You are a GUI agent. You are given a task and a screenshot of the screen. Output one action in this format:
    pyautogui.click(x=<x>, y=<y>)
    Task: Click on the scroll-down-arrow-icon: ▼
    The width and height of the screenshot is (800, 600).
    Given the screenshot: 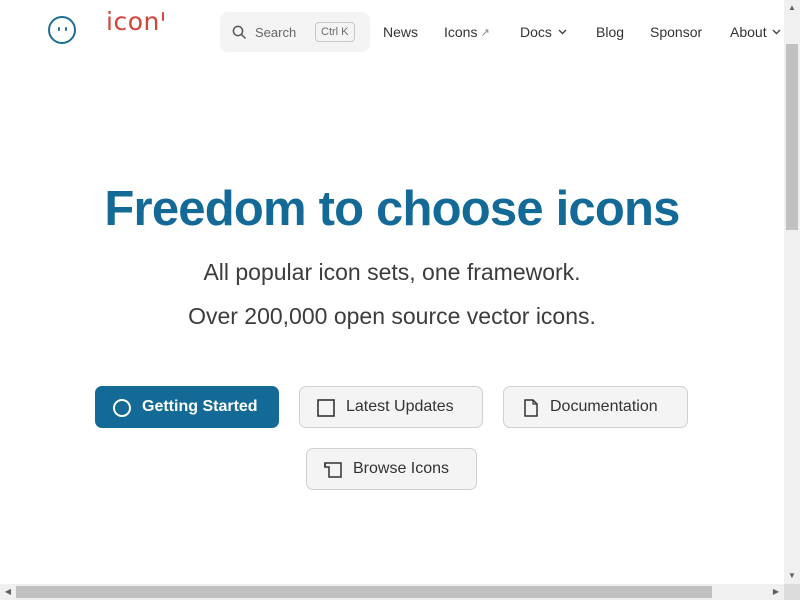 What is the action you would take?
    pyautogui.click(x=792, y=576)
    